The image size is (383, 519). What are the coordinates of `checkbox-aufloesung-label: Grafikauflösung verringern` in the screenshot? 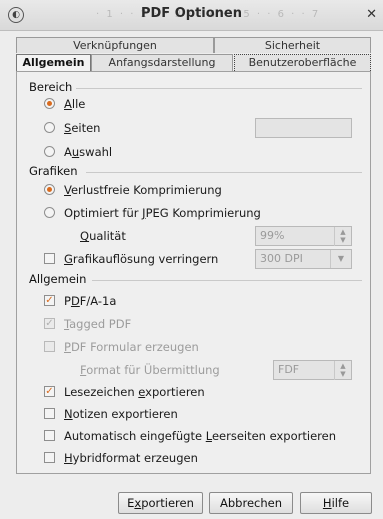 It's located at (141, 259).